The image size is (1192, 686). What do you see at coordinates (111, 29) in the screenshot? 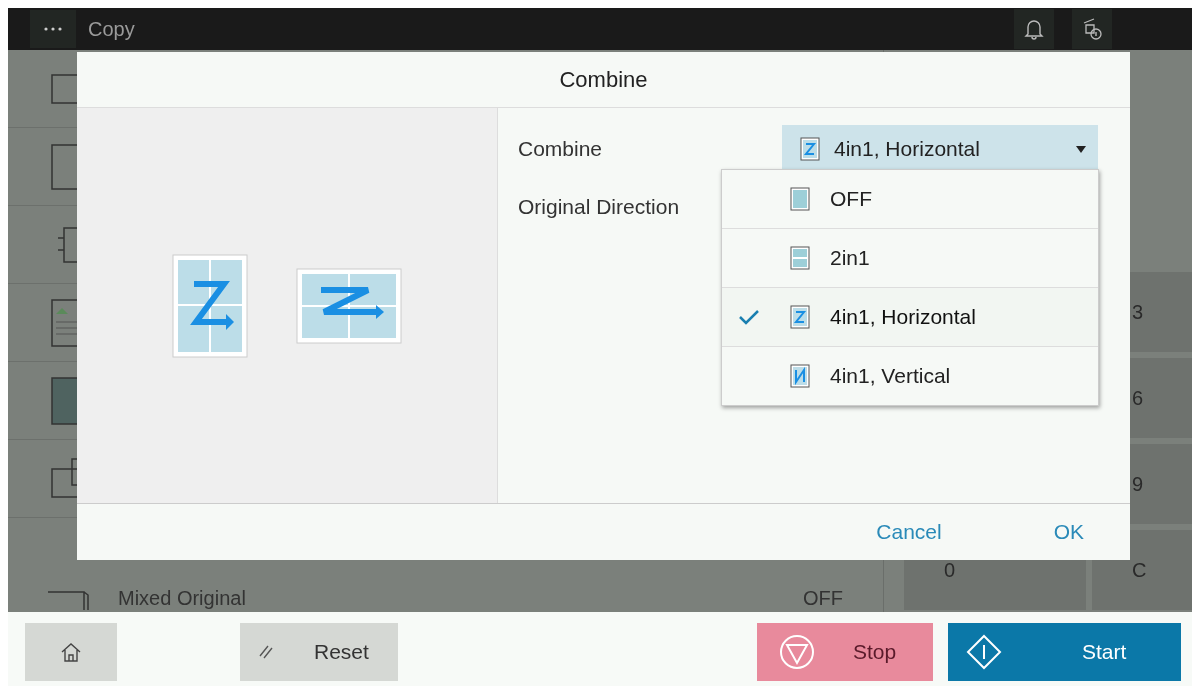
I see `screen-title: Copy` at bounding box center [111, 29].